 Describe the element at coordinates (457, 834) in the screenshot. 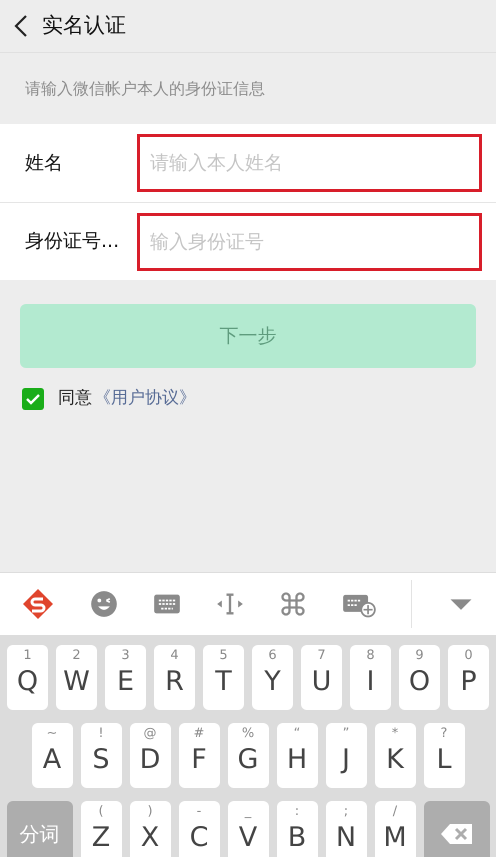

I see `backspace-icon` at that location.